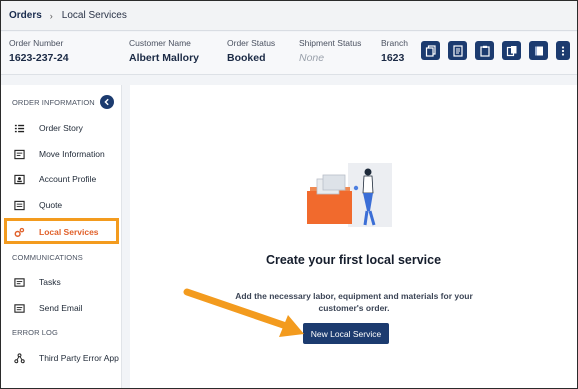  Describe the element at coordinates (353, 260) in the screenshot. I see `empty-state-title: Create your first local service` at that location.